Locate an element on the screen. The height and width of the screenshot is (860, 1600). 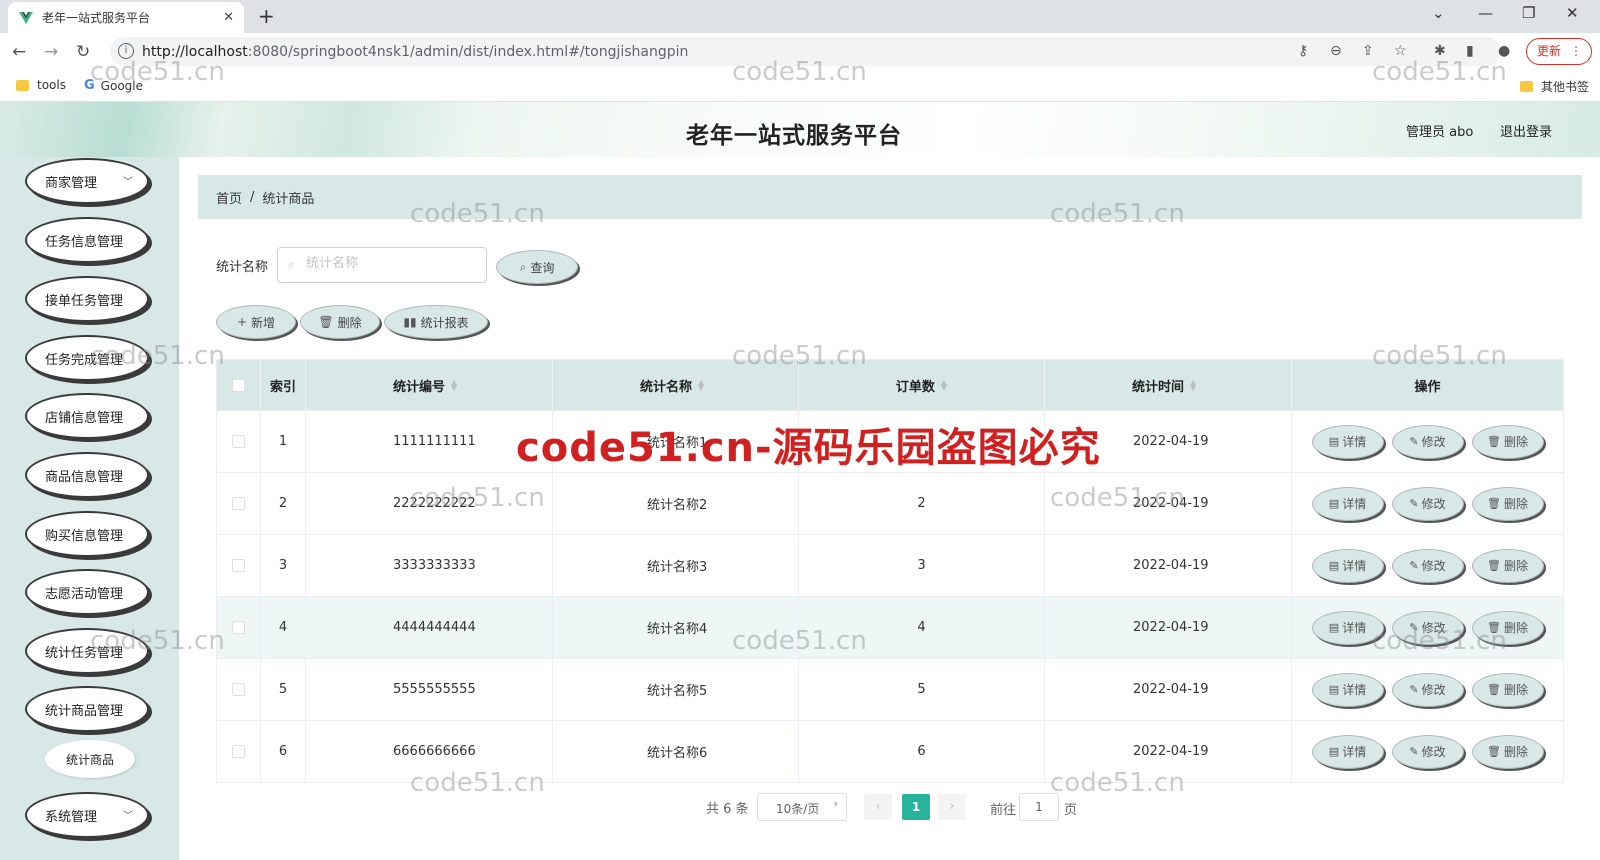
column-header: 订单数 ▲ ▼ is located at coordinates (922, 385).